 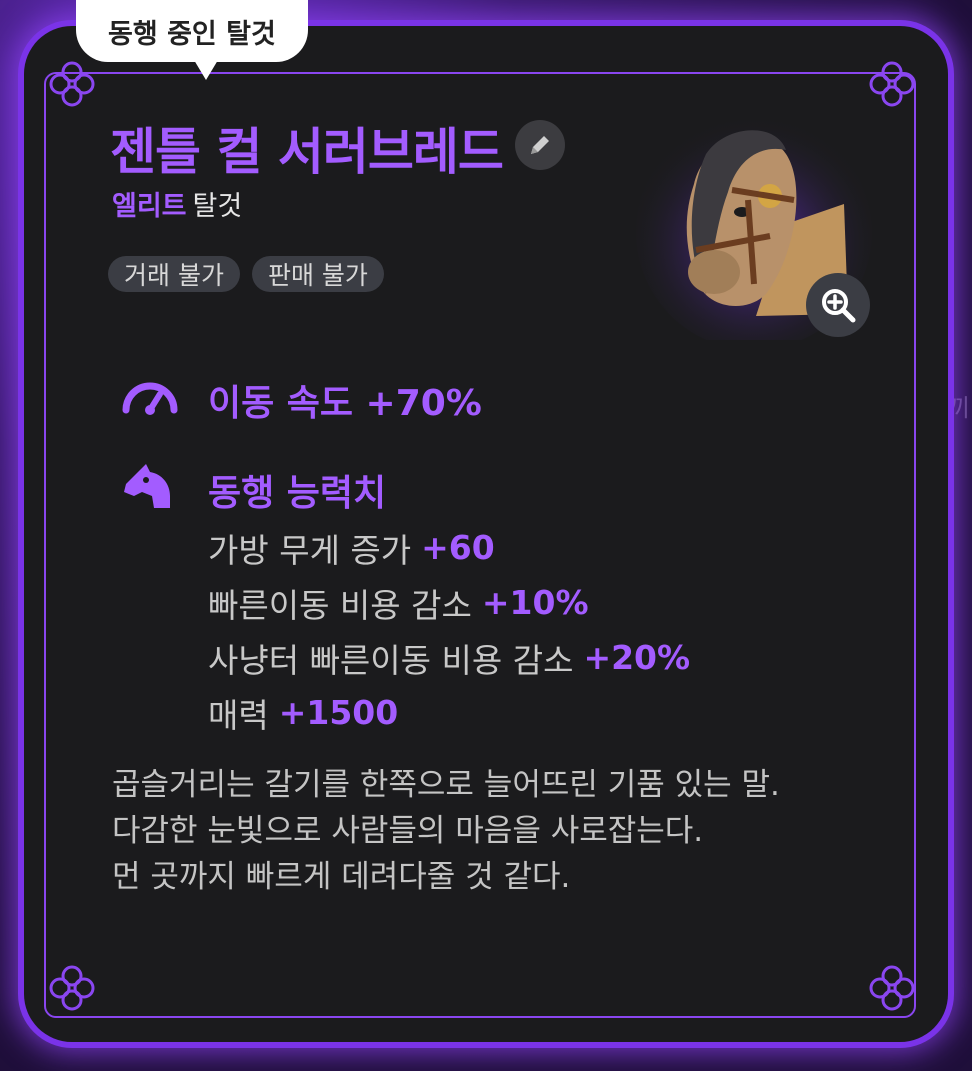 What do you see at coordinates (149, 206) in the screenshot?
I see `mount-grade: 엘리트` at bounding box center [149, 206].